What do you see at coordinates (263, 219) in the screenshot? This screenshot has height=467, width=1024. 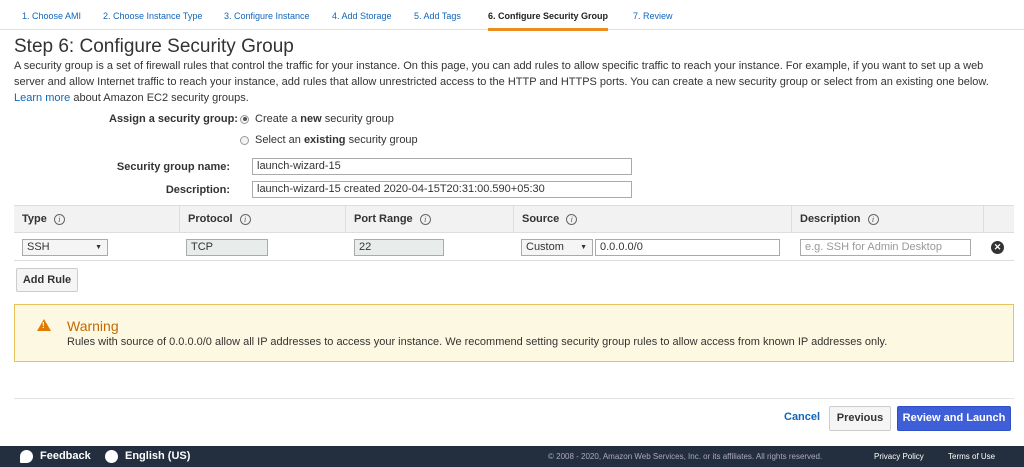 I see `col-protocol: Protocol i` at bounding box center [263, 219].